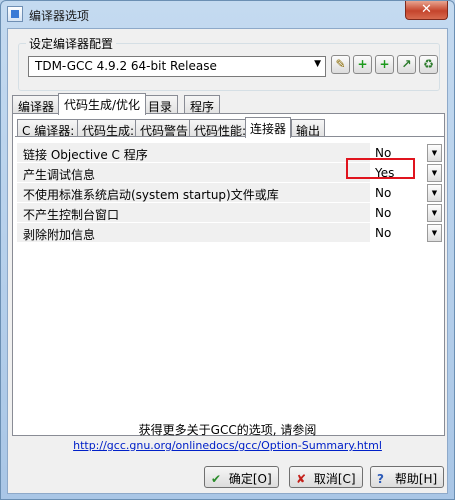 The image size is (455, 500). I want to click on delete-config-icon: ♻, so click(428, 64).